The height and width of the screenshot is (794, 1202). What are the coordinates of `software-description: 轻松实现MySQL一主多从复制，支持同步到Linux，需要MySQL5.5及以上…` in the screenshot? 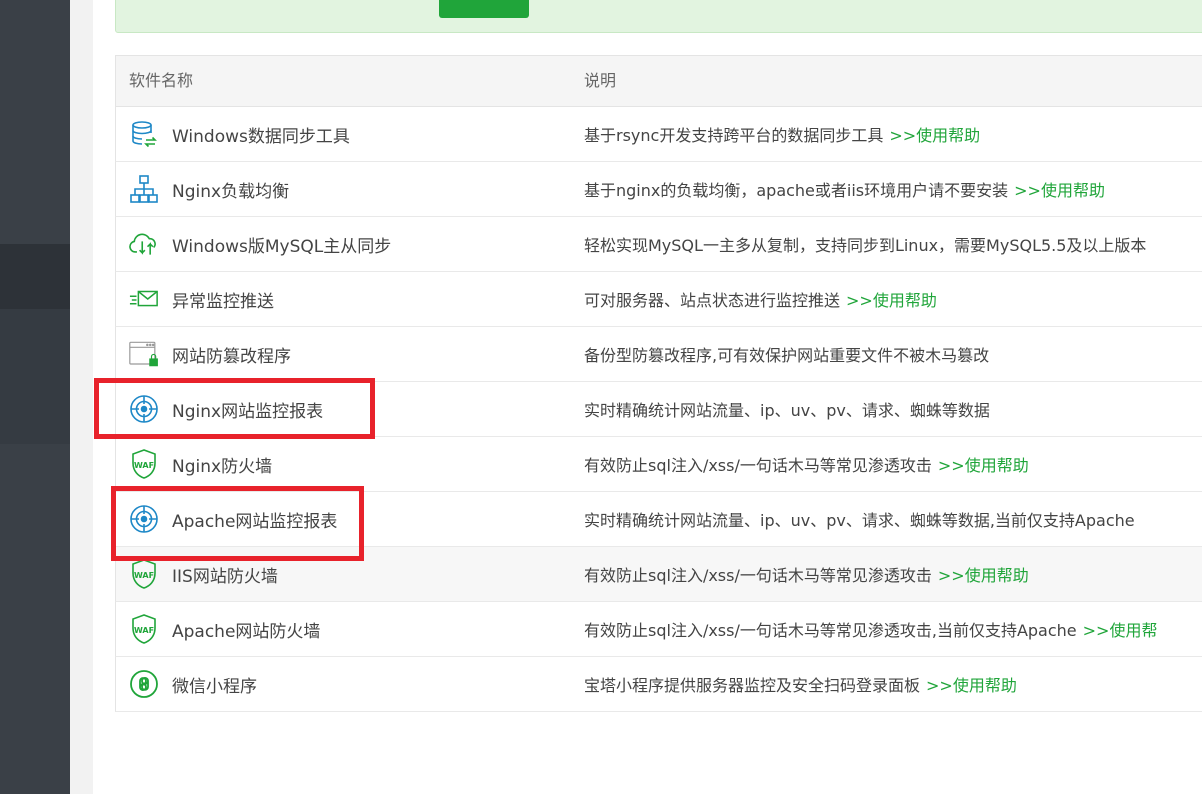 It's located at (865, 245).